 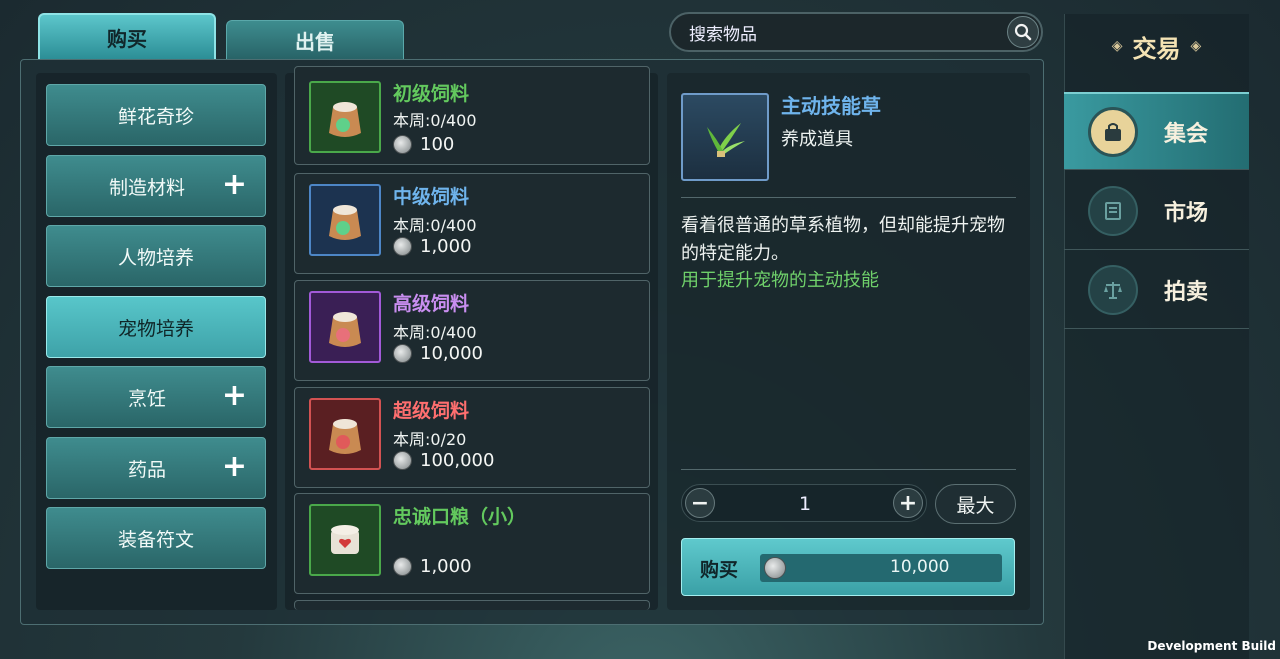 I want to click on category-medicine: 药品 +, so click(x=156, y=468).